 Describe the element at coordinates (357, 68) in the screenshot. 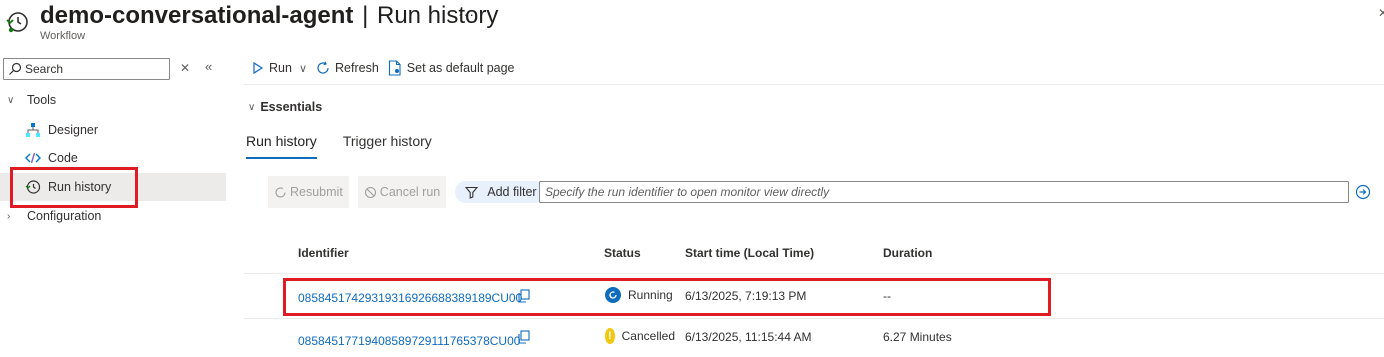

I see `refresh-button-label: Refresh` at that location.